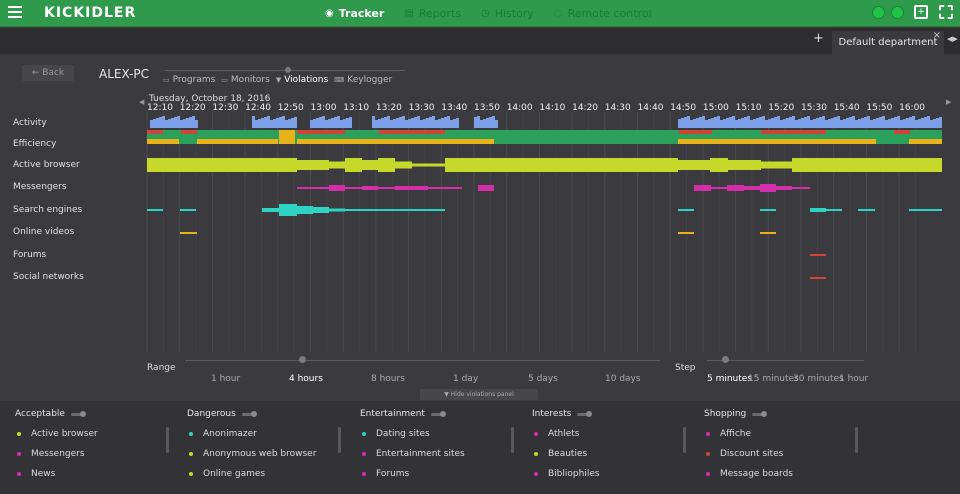  I want to click on range-slider-knob, so click(302, 359).